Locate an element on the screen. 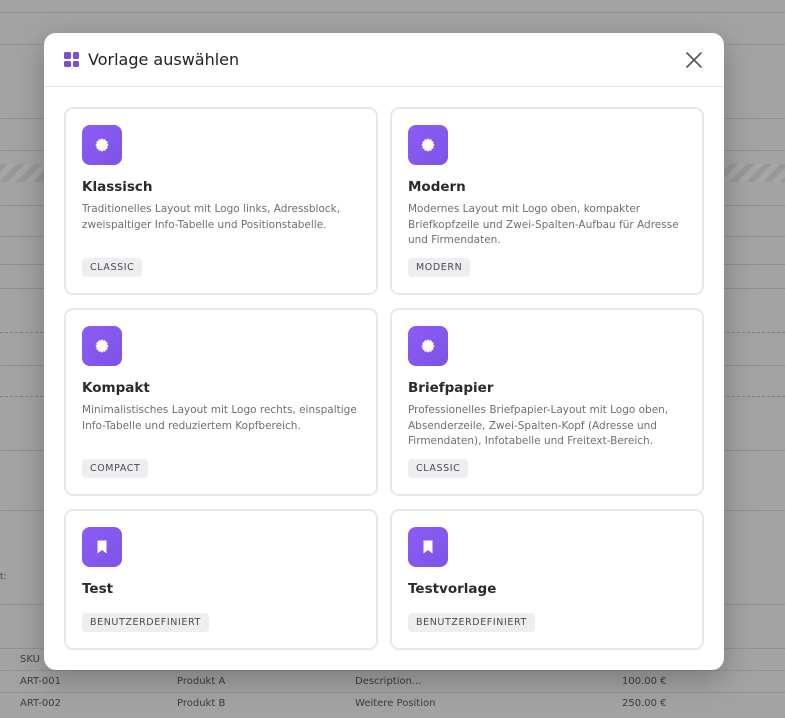  close-icon is located at coordinates (694, 60).